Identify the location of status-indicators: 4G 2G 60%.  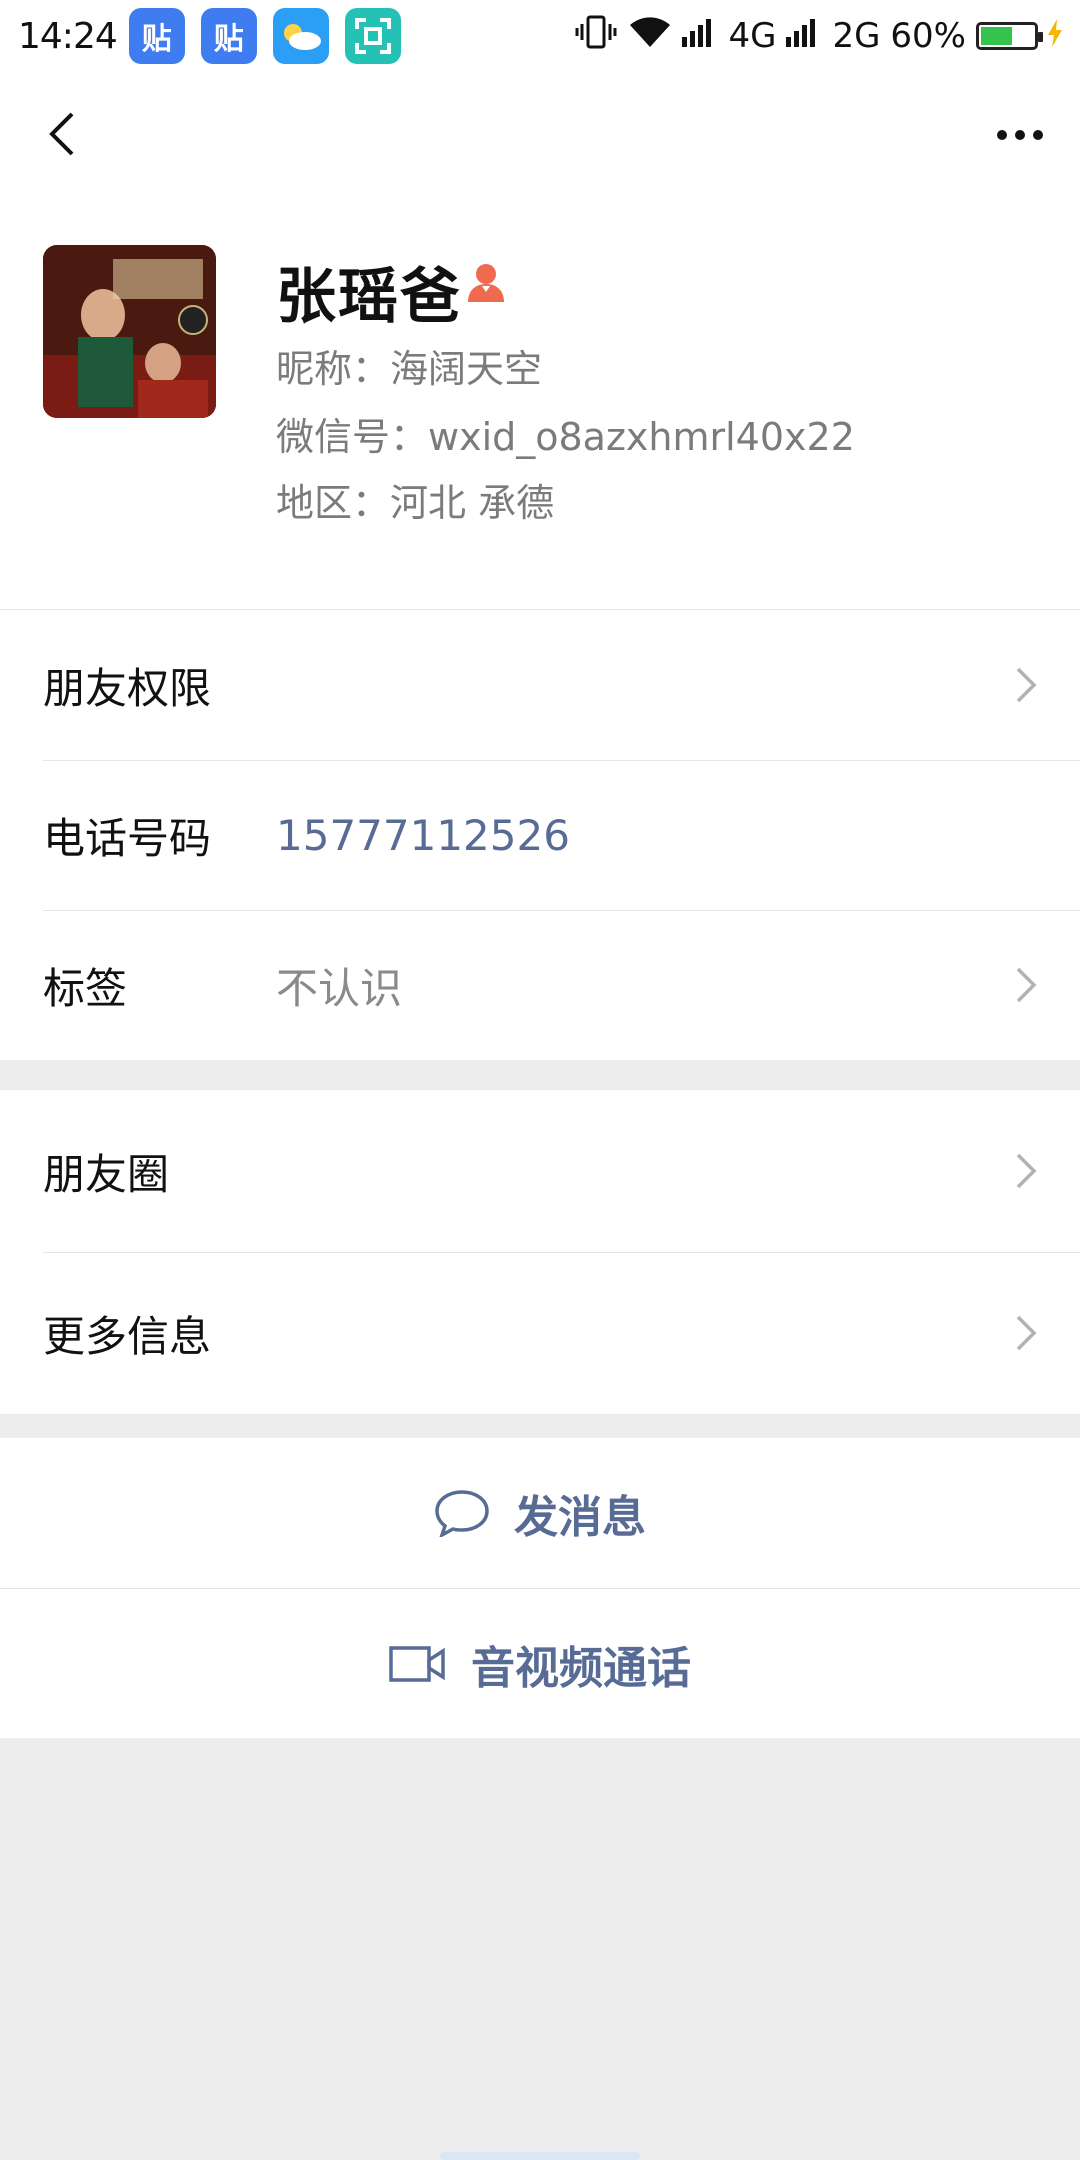
(818, 36).